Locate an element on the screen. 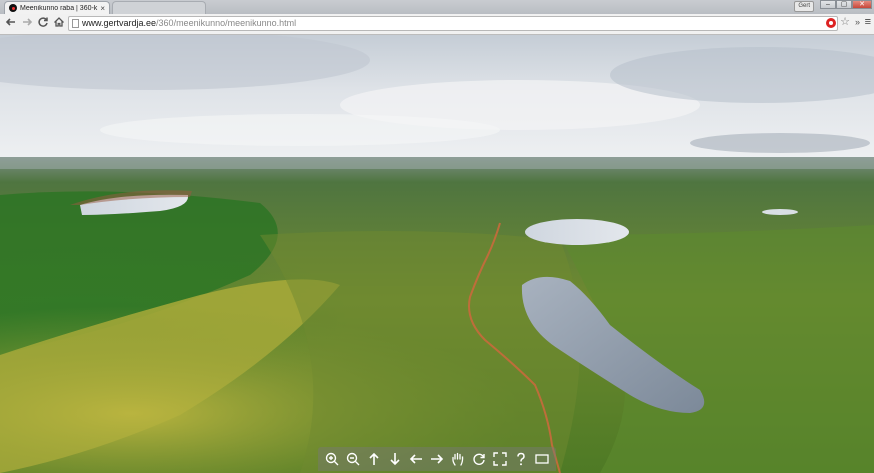 The image size is (874, 473). home-button is located at coordinates (59, 23).